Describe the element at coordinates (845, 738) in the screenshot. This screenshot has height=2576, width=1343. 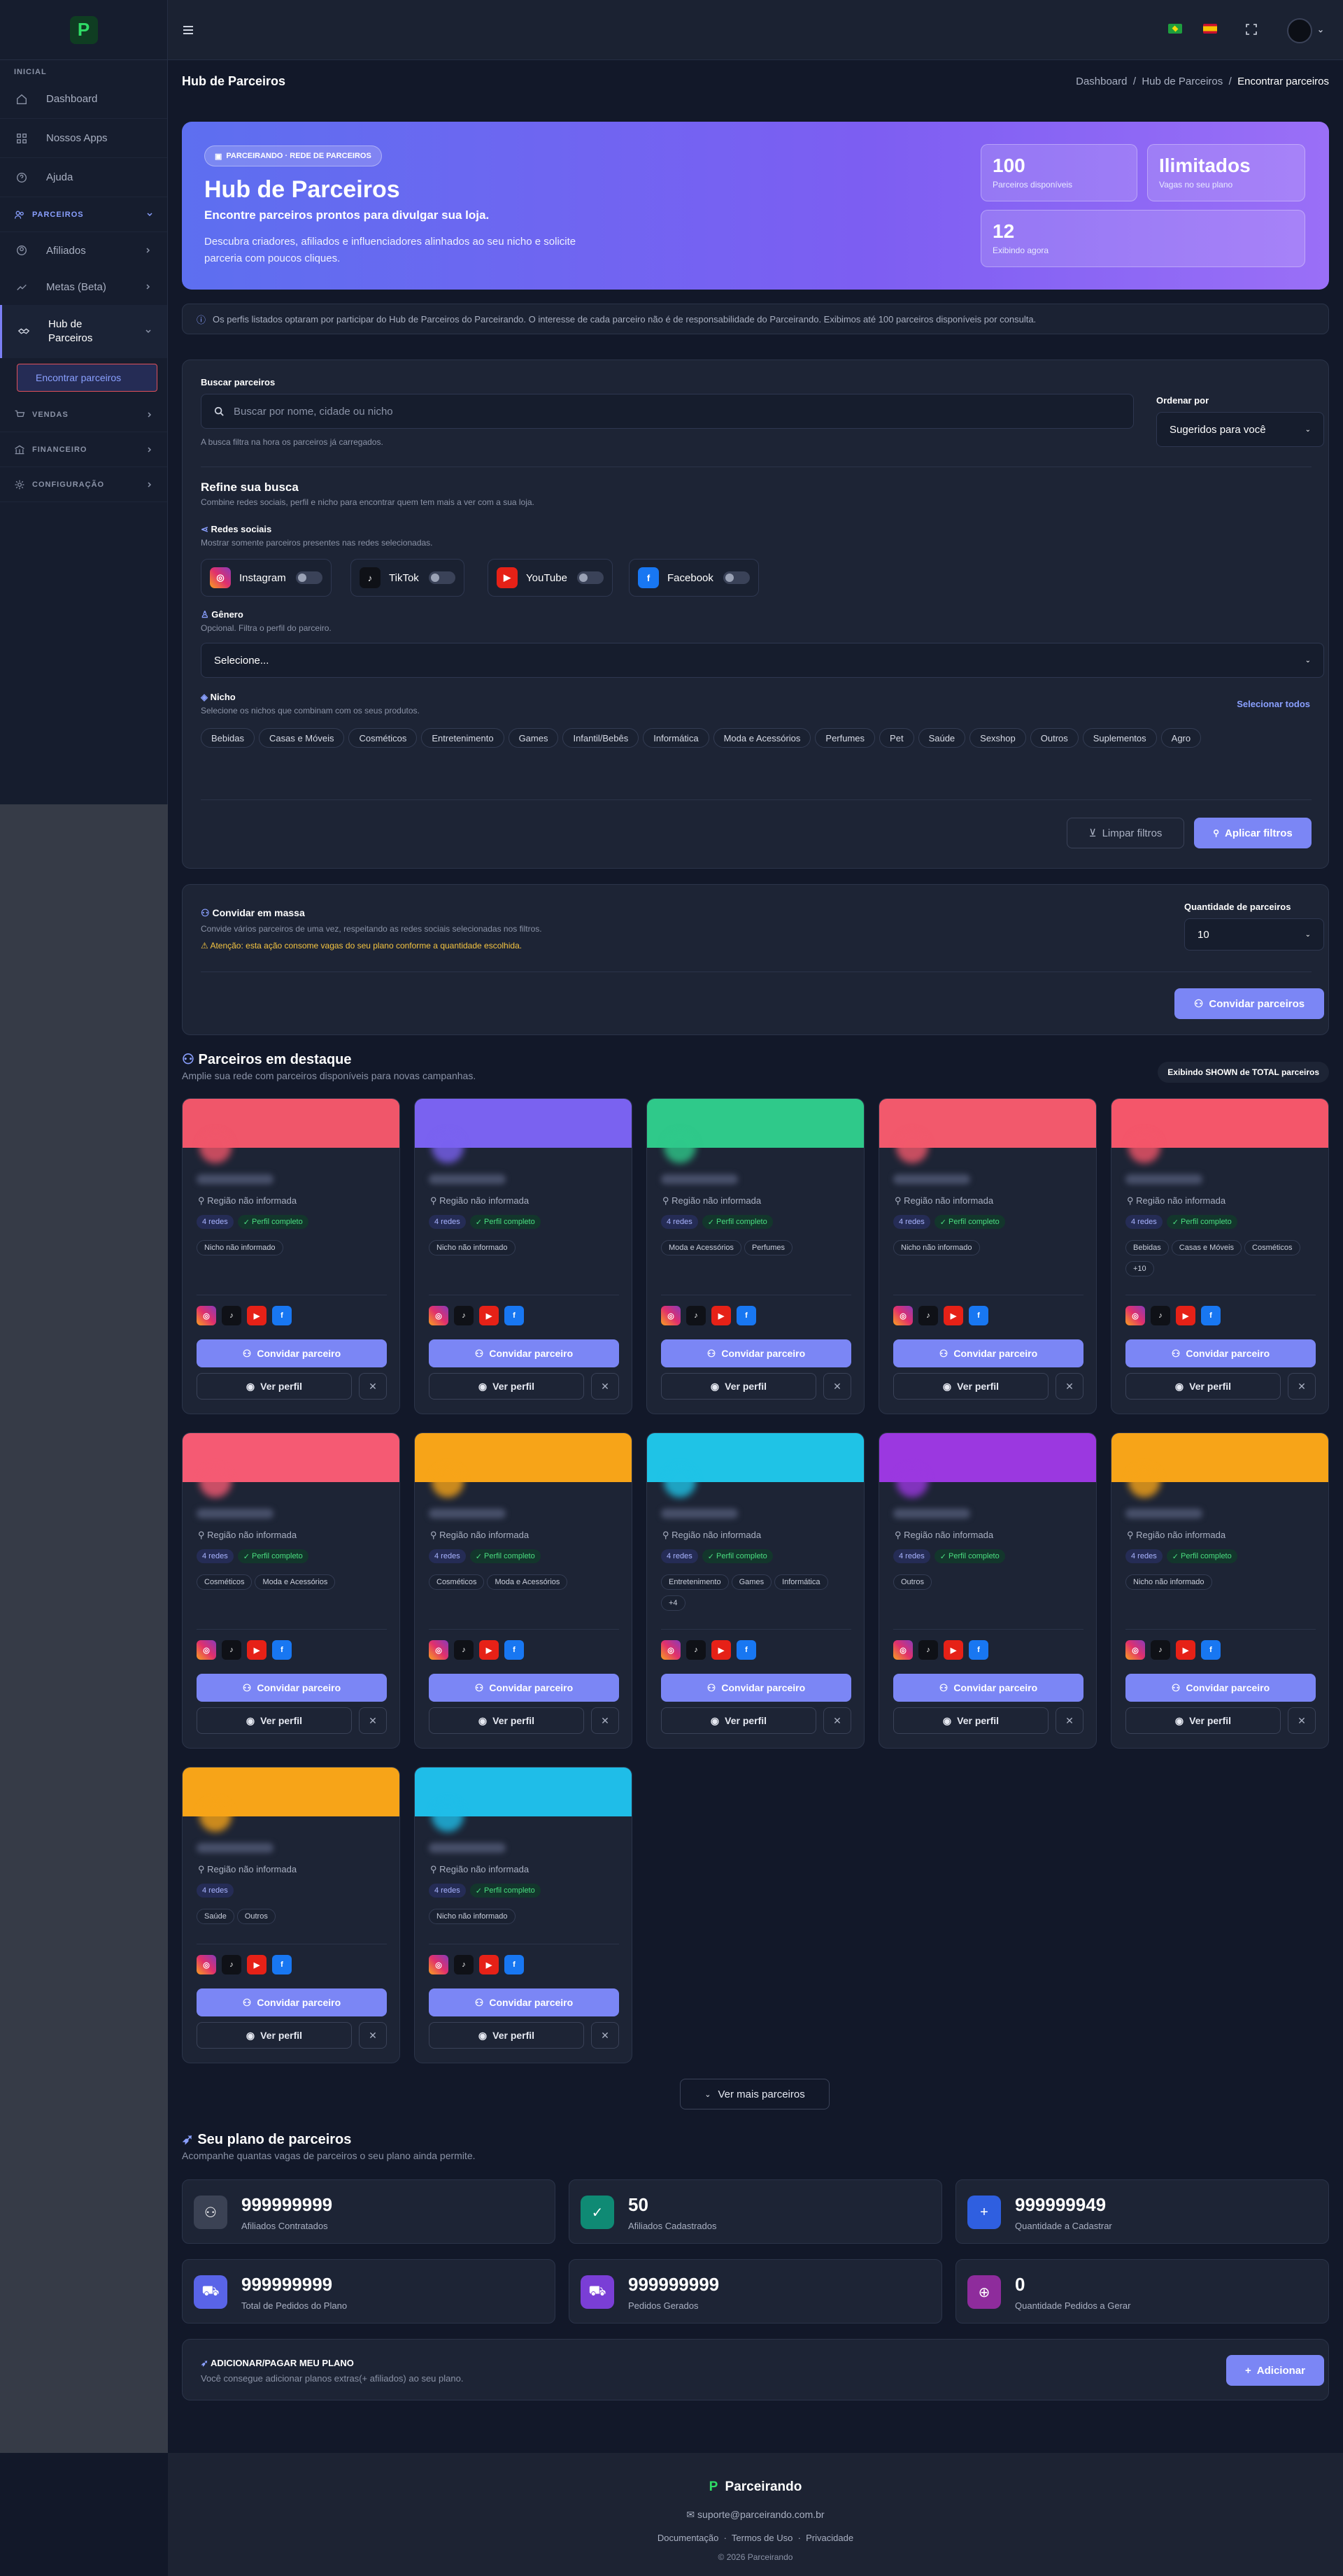
I see `niche-chip: Perfumes` at that location.